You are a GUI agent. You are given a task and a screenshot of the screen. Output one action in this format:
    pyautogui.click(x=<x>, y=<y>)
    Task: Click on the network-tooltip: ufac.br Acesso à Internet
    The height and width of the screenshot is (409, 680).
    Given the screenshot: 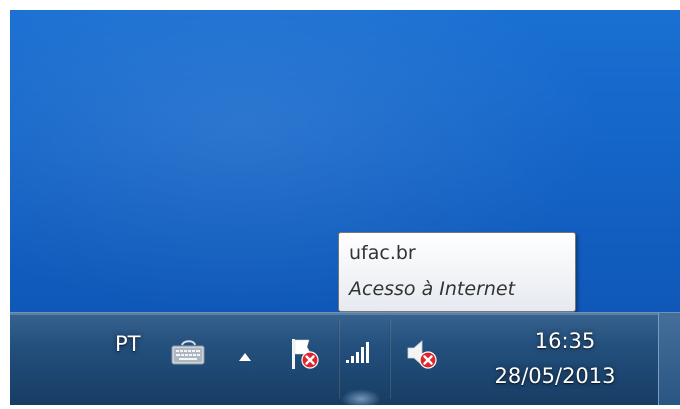 What is the action you would take?
    pyautogui.click(x=457, y=272)
    